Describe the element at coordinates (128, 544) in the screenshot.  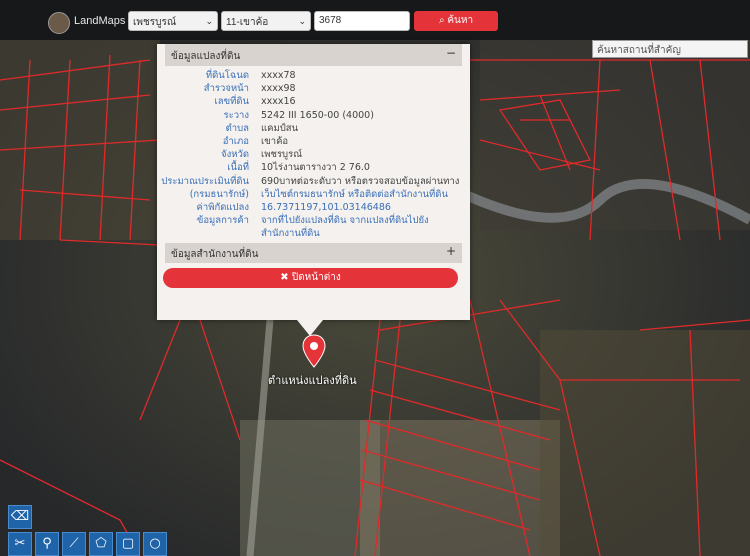
I see `rectangle-icon: ▢` at that location.